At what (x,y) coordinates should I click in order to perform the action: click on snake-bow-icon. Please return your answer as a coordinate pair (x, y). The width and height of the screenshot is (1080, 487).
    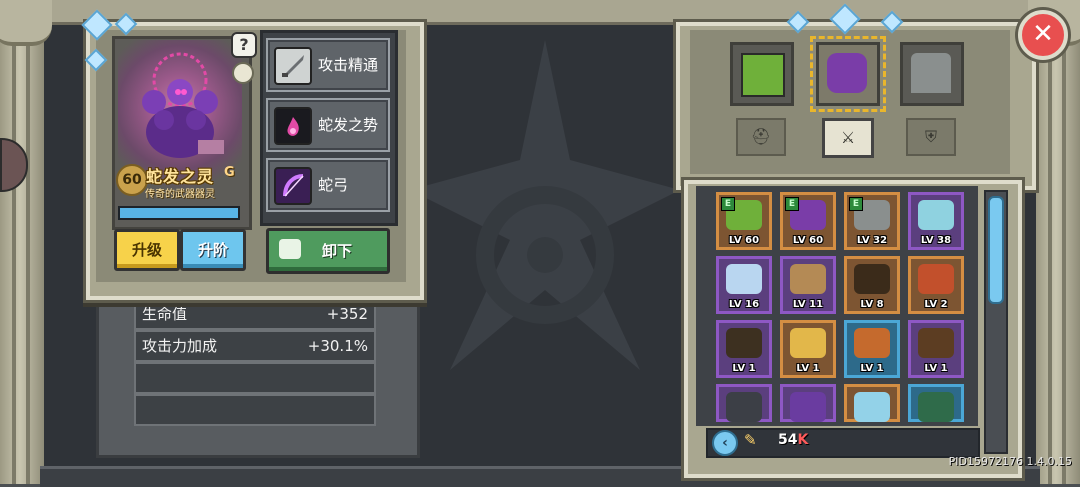
    Looking at the image, I should click on (293, 186).